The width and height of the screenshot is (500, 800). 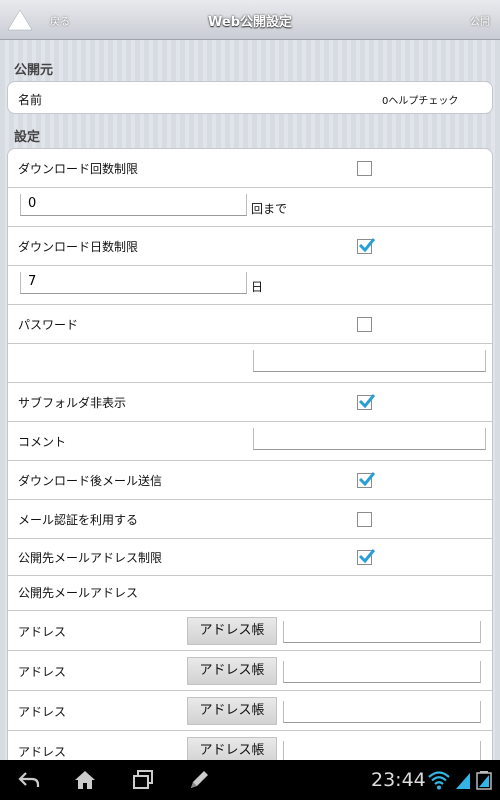 What do you see at coordinates (34, 70) in the screenshot?
I see `section-title-source: 公開元` at bounding box center [34, 70].